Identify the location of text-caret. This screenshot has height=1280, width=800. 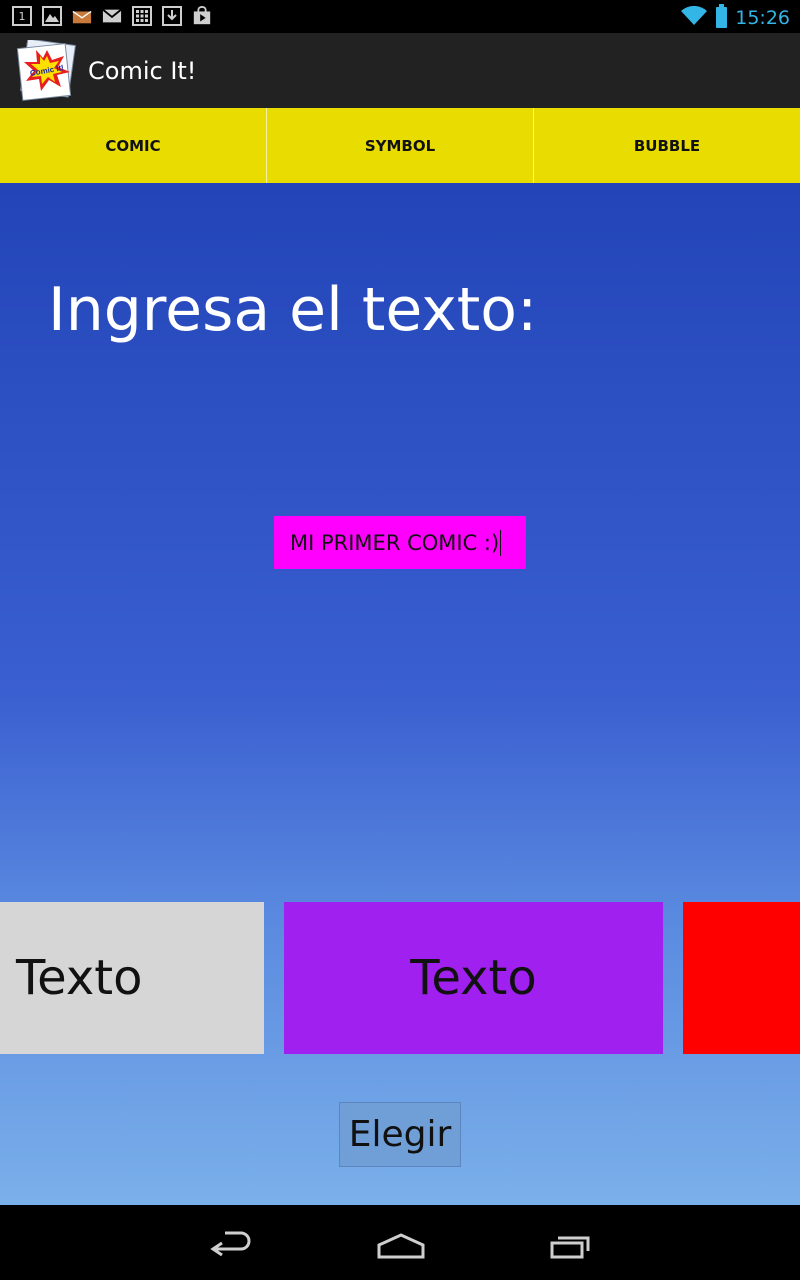
(501, 542).